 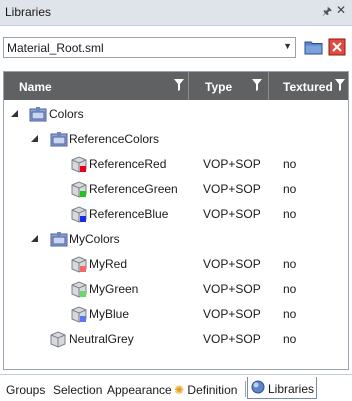 I want to click on tab-libraries-label: Libraries, so click(x=291, y=389).